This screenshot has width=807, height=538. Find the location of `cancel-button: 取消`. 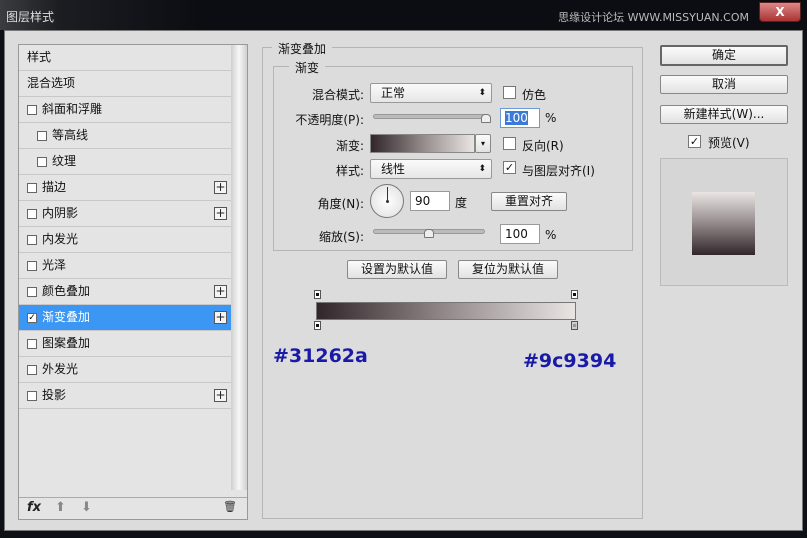

cancel-button: 取消 is located at coordinates (724, 84).